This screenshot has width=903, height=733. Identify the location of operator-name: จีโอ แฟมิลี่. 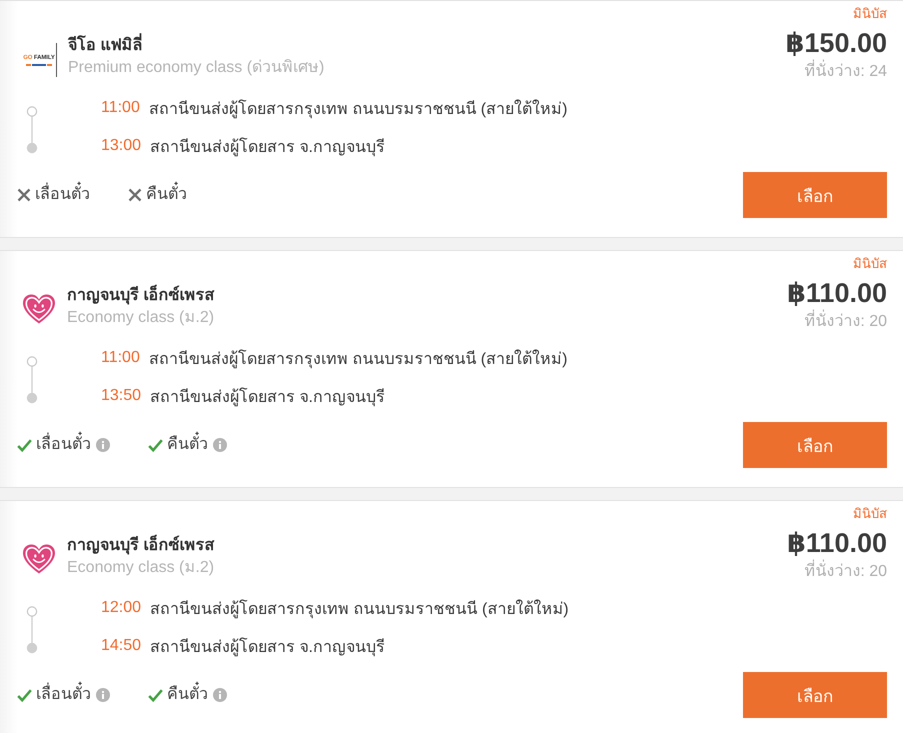
(196, 46).